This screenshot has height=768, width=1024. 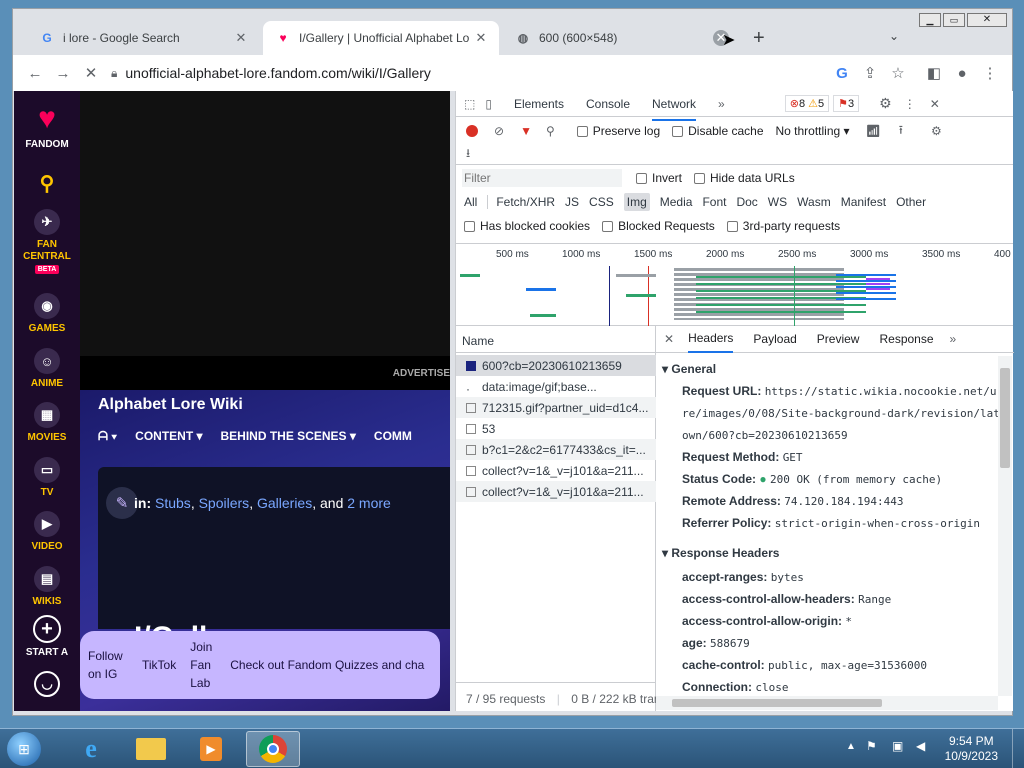 I want to click on type-css: CSS, so click(x=601, y=202).